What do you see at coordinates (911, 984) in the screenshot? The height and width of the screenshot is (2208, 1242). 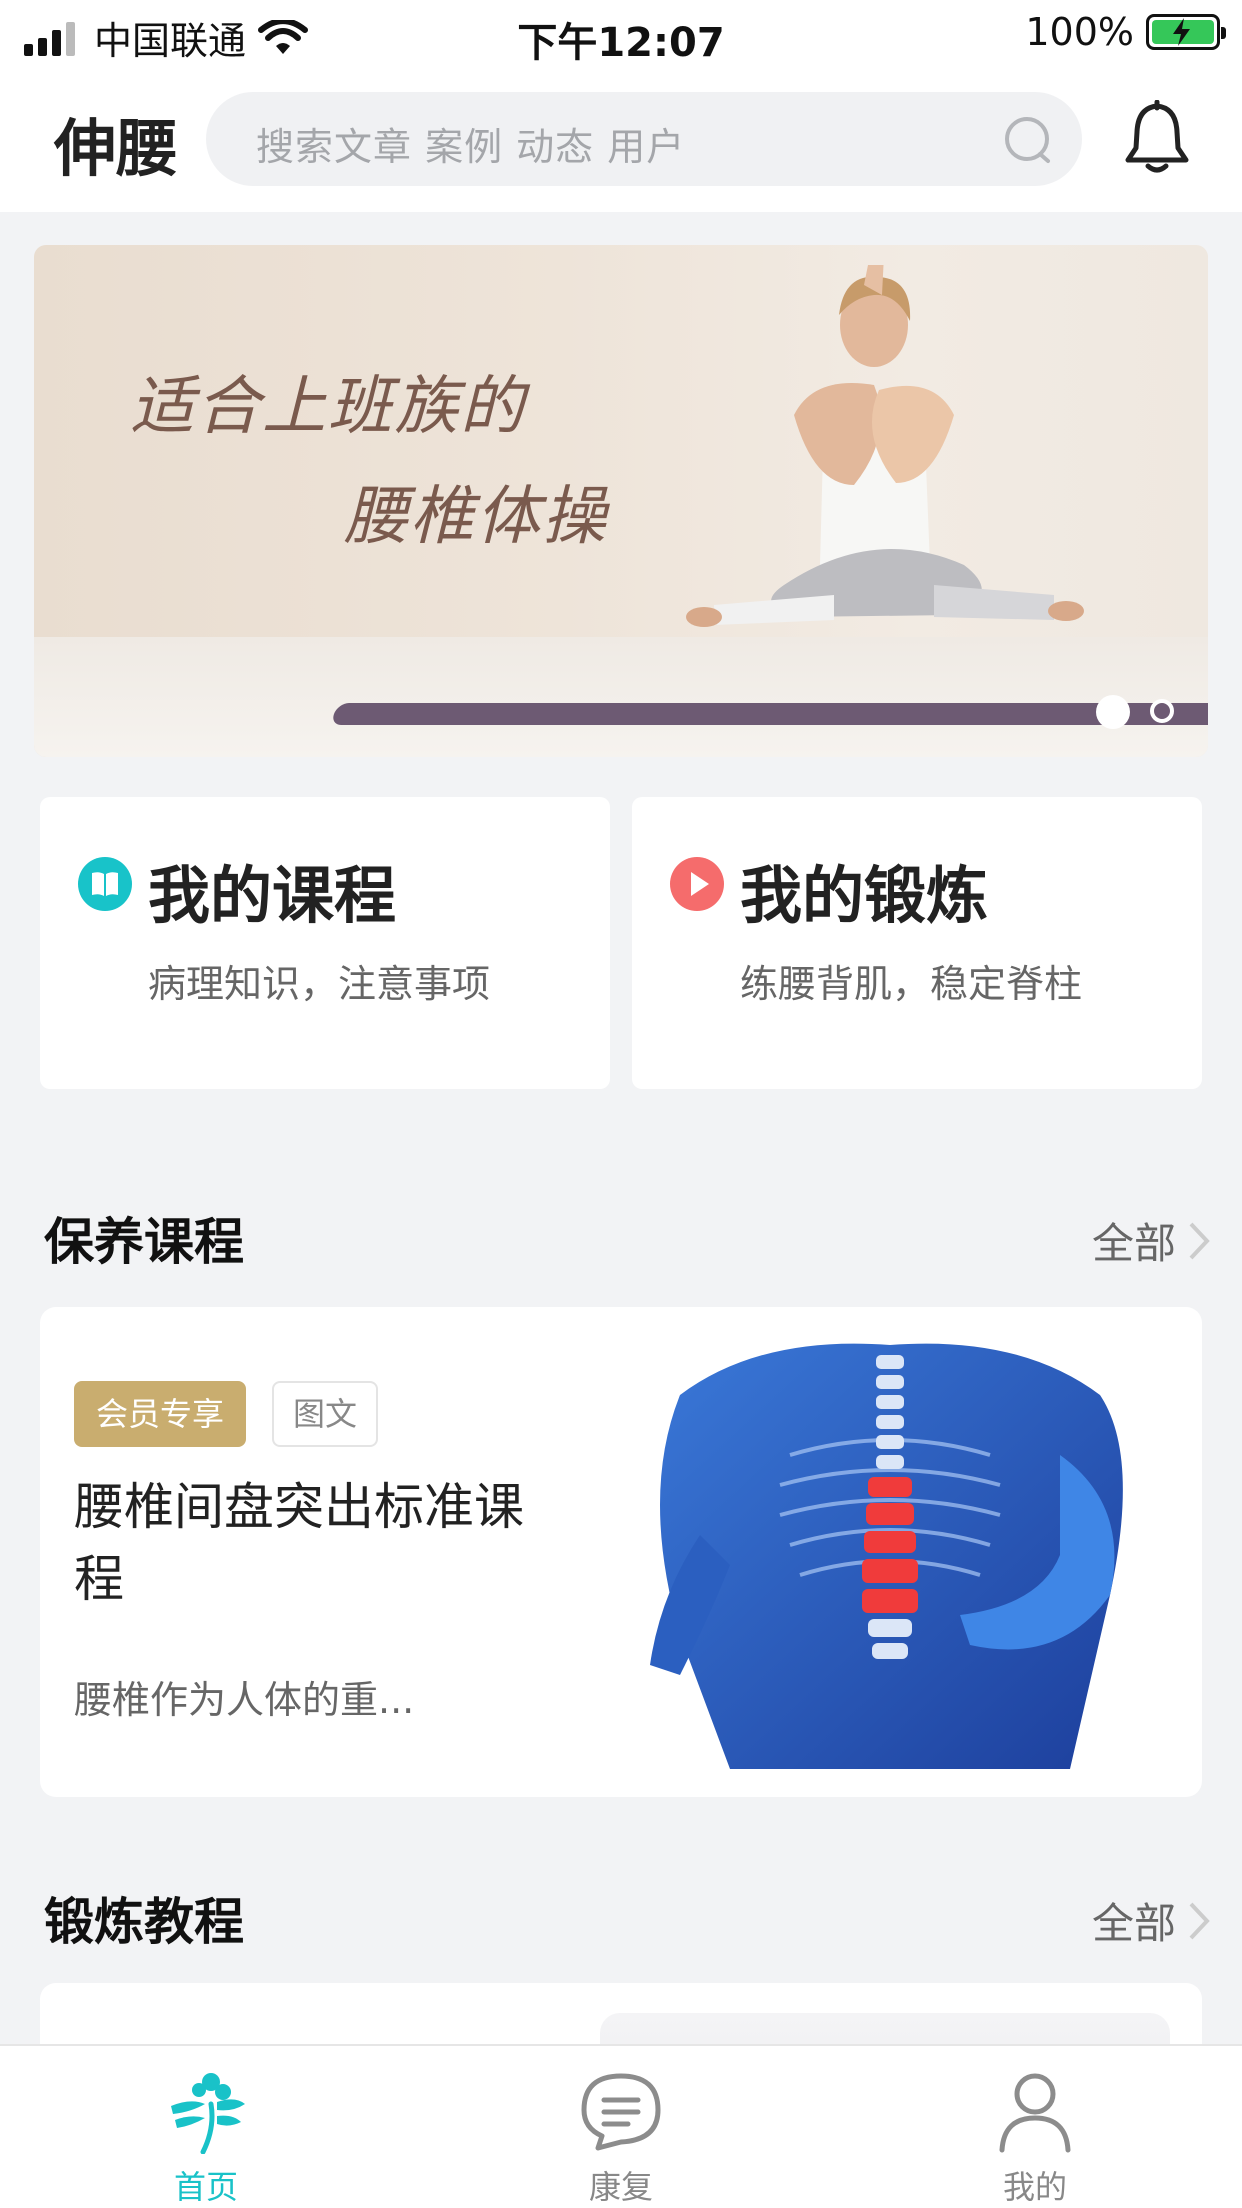 I see `my-exercise-subtitle: 练腰背肌，稳定脊柱` at bounding box center [911, 984].